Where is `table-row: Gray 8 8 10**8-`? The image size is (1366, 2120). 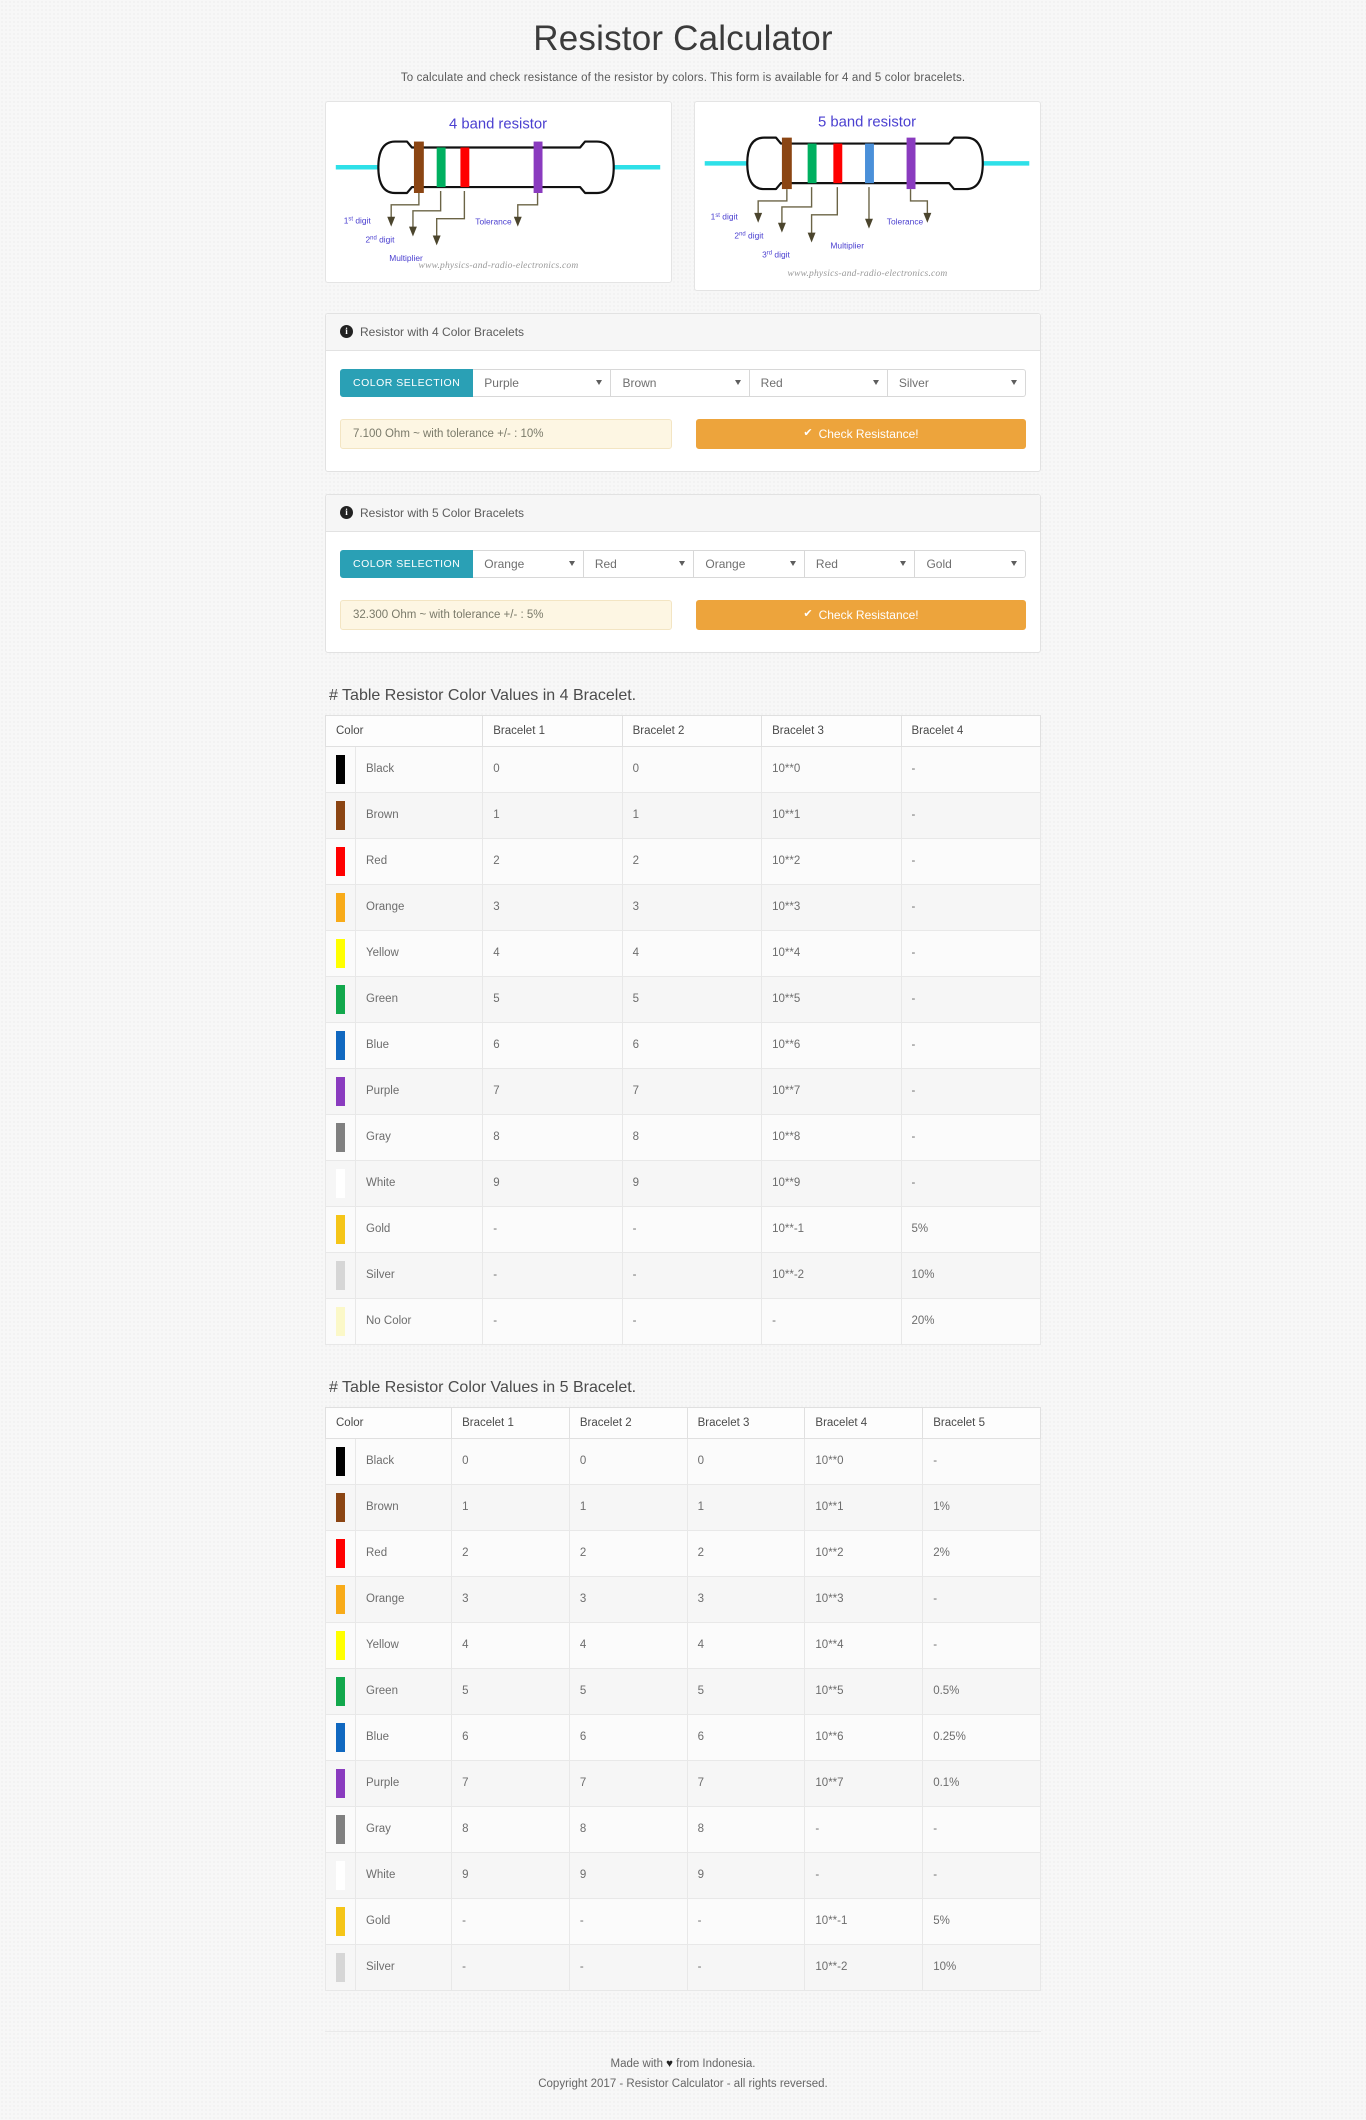 table-row: Gray 8 8 10**8- is located at coordinates (683, 1137).